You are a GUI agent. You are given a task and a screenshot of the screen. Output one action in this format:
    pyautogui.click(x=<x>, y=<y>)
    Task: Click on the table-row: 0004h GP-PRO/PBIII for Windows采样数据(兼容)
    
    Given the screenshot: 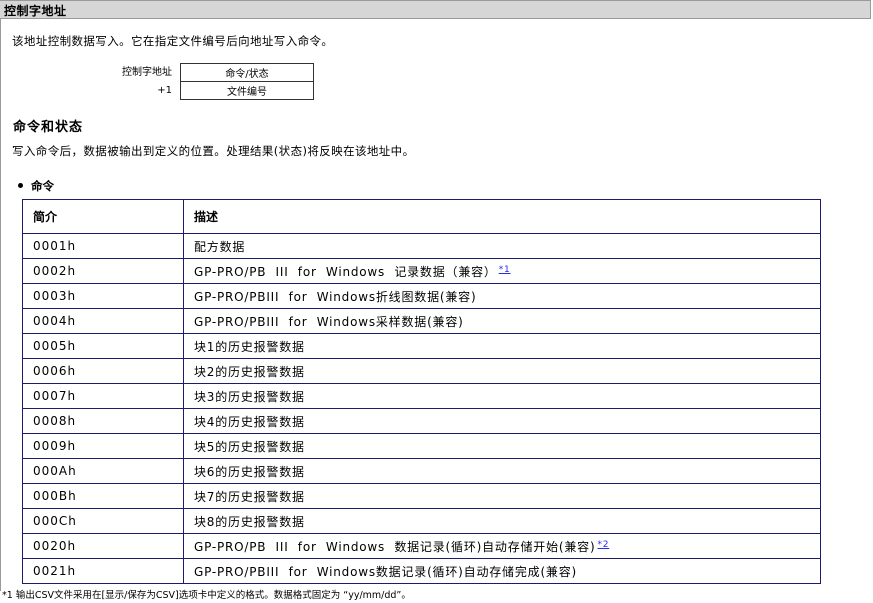 What is the action you would take?
    pyautogui.click(x=421, y=321)
    